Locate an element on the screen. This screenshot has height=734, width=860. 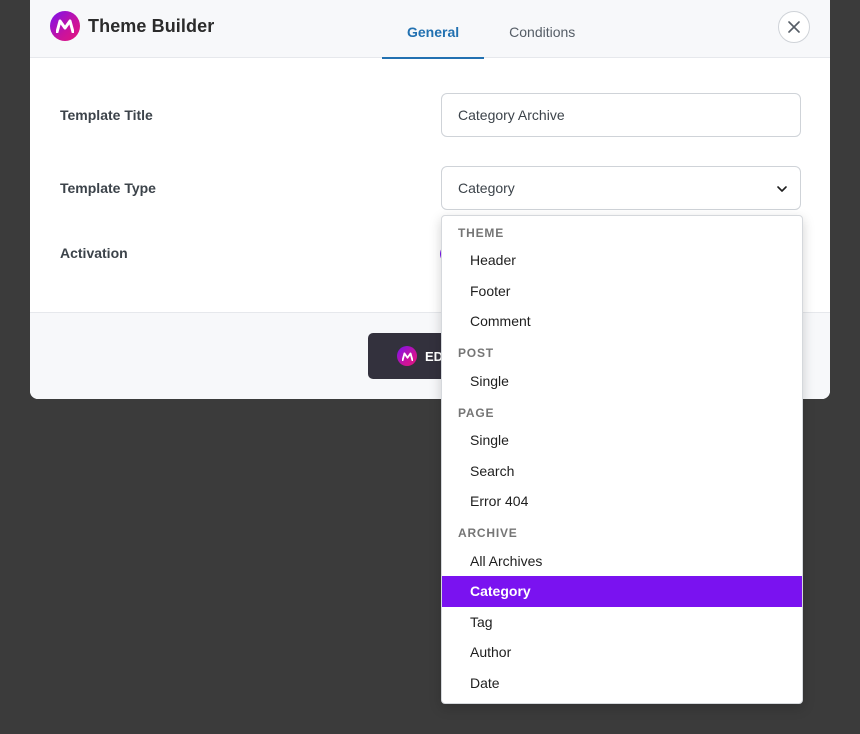
option-footer: Footer is located at coordinates (622, 291).